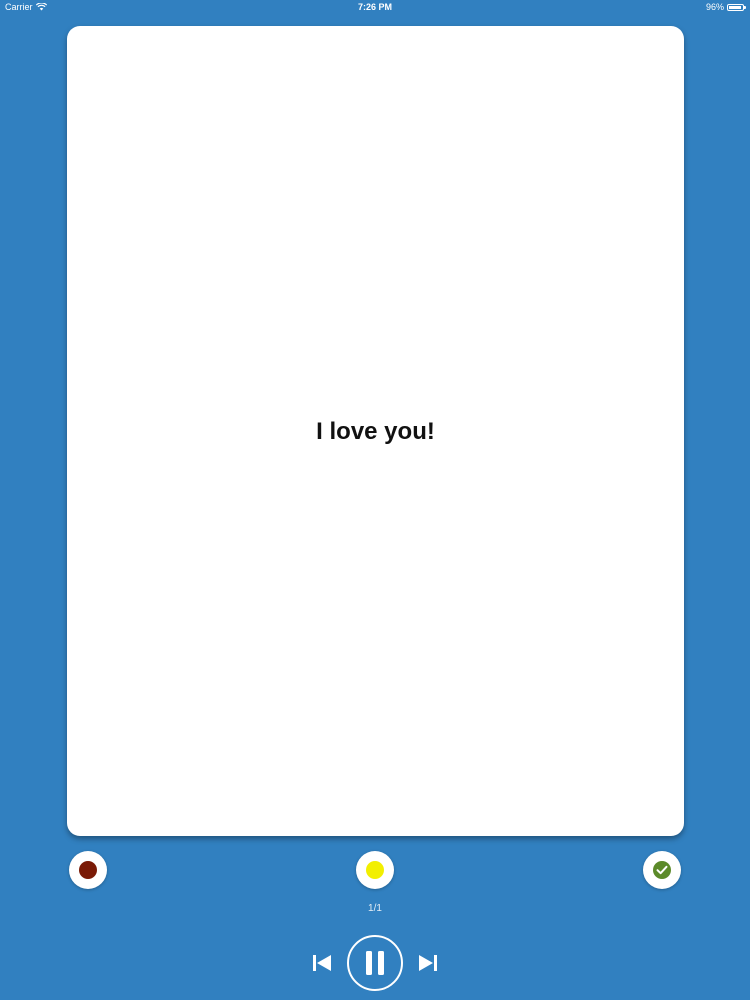 Image resolution: width=750 pixels, height=1000 pixels. Describe the element at coordinates (714, 7) in the screenshot. I see `battery-percent: 96%` at that location.